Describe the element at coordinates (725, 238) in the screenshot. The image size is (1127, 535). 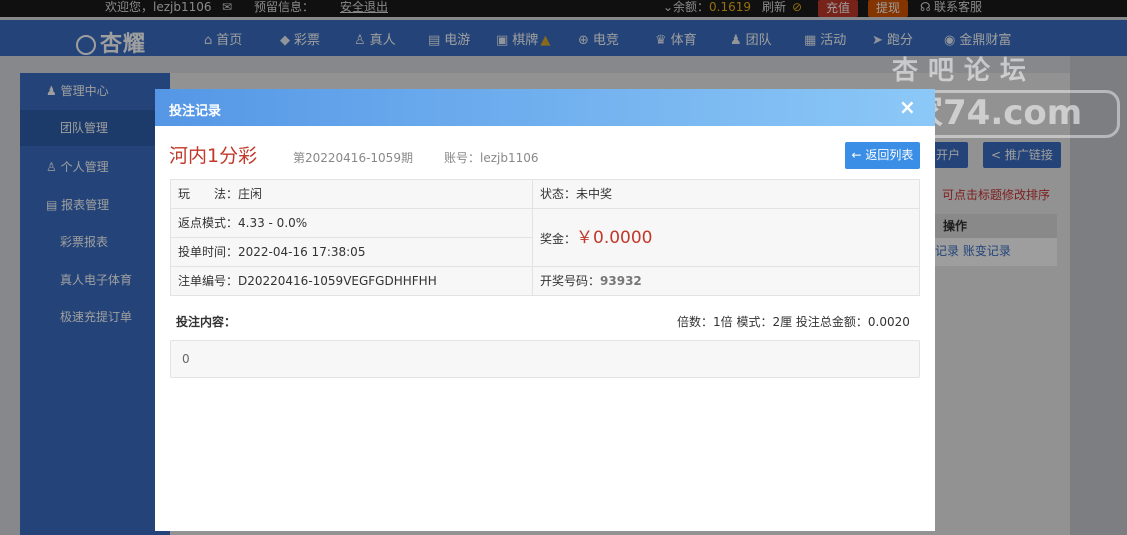
I see `prize-cell: 奖金：￥0.0000` at that location.